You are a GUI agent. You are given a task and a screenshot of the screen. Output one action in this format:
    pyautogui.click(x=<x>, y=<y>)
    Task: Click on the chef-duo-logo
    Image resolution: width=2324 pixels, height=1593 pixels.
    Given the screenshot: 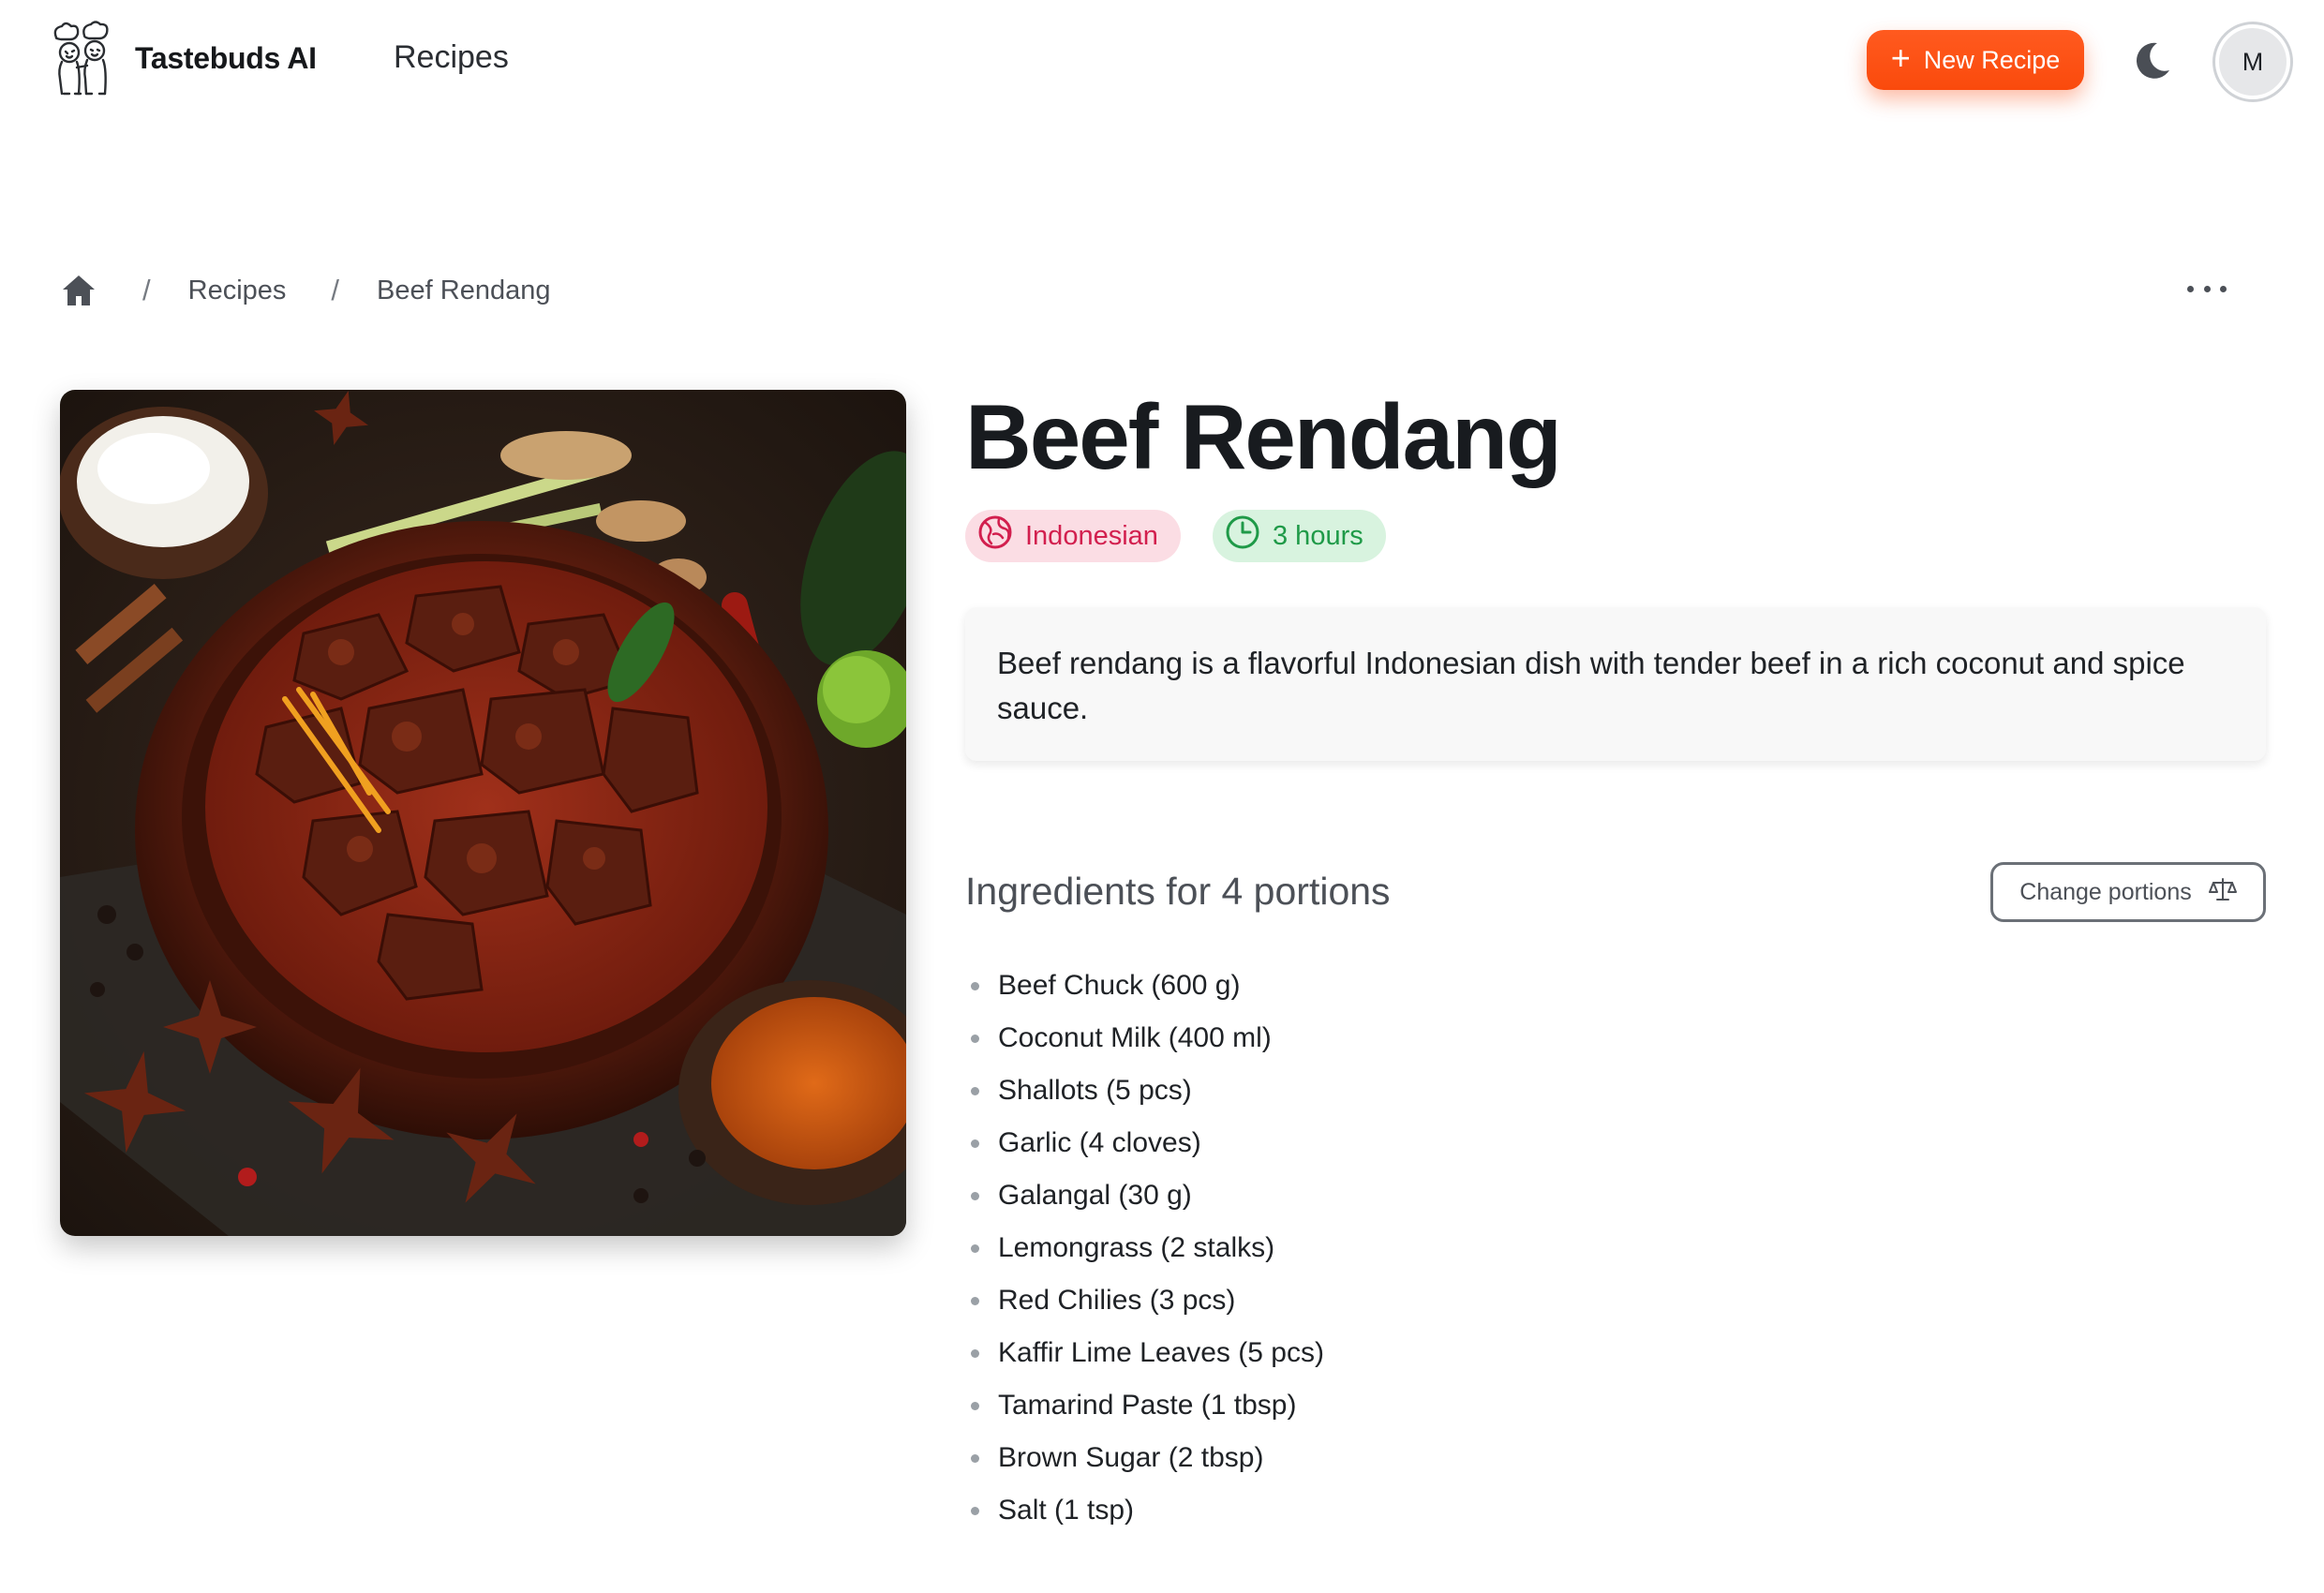 What is the action you would take?
    pyautogui.click(x=82, y=59)
    